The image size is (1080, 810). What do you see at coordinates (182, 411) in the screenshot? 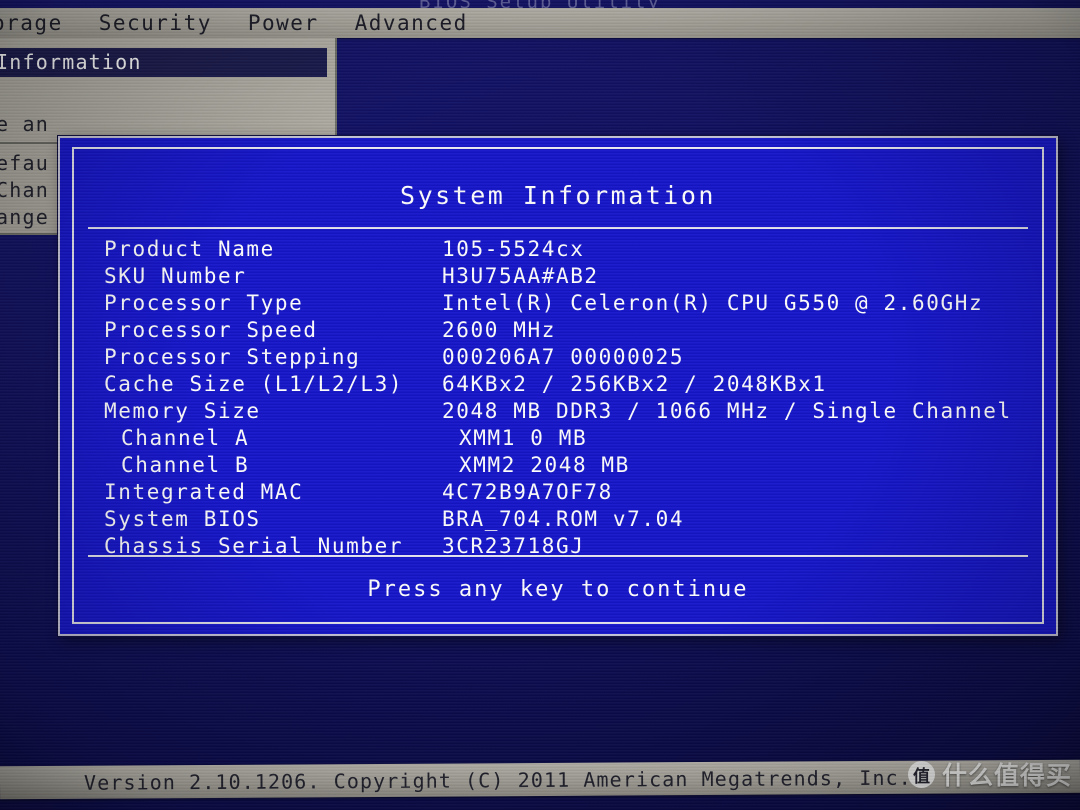
I see `info-row-label: Memory Size` at bounding box center [182, 411].